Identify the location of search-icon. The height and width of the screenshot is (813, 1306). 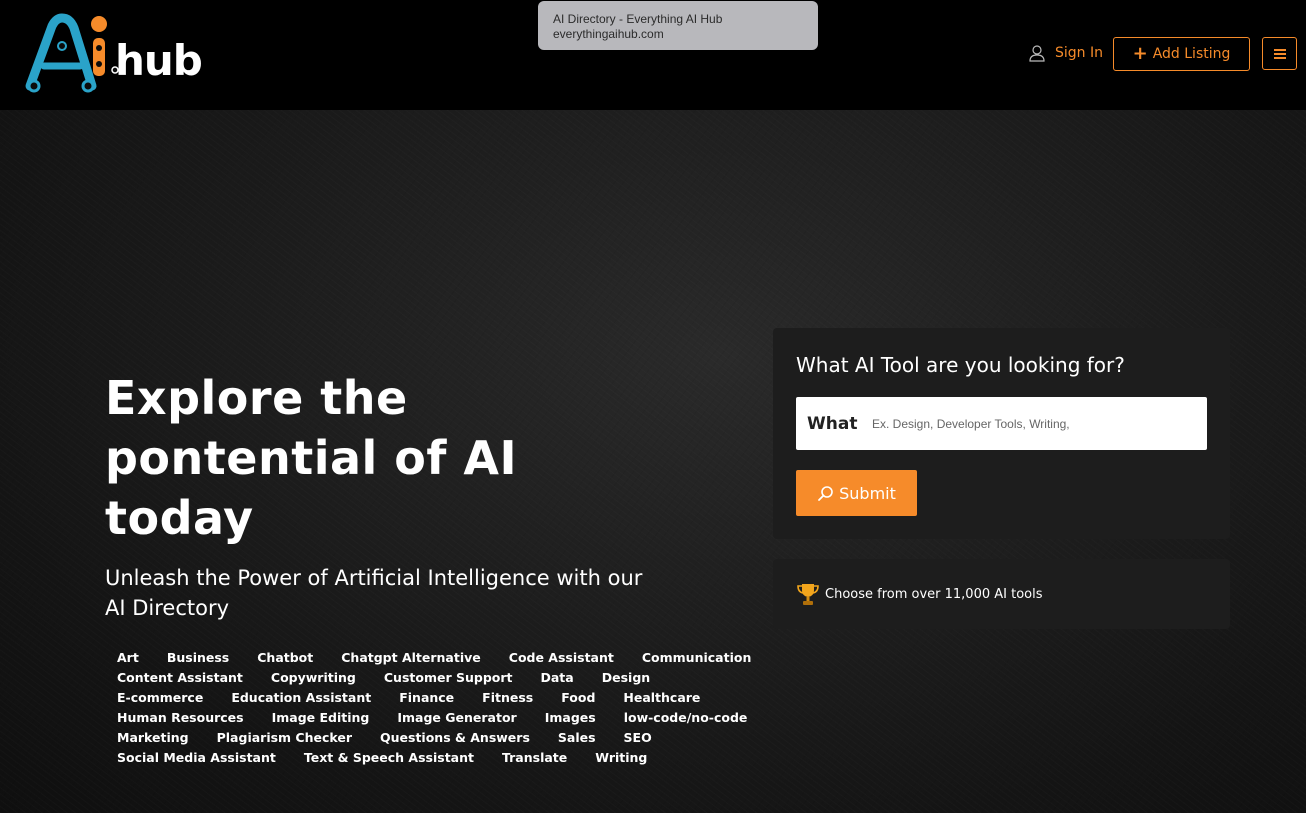
(825, 493).